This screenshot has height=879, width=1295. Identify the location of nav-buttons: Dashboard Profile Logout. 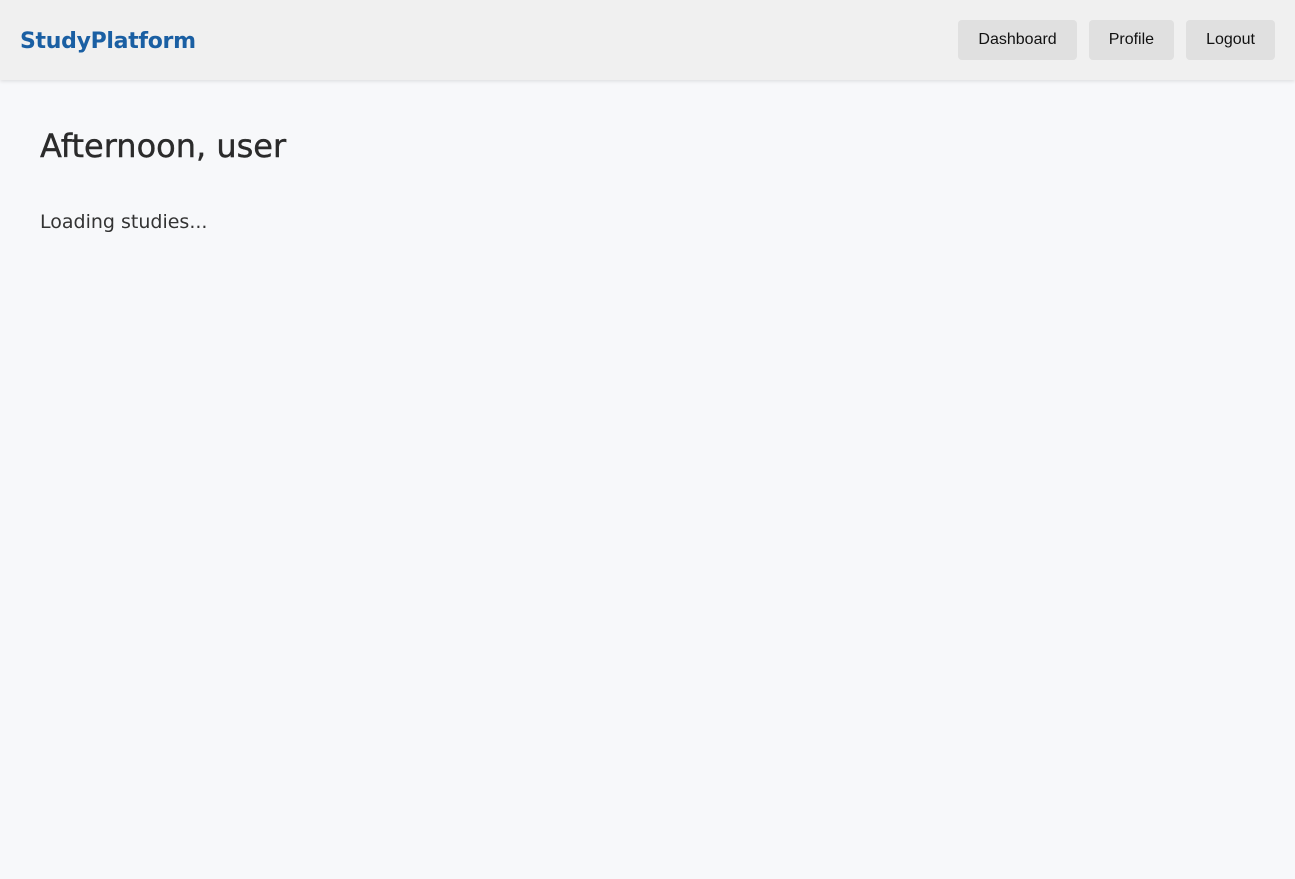
(1116, 40).